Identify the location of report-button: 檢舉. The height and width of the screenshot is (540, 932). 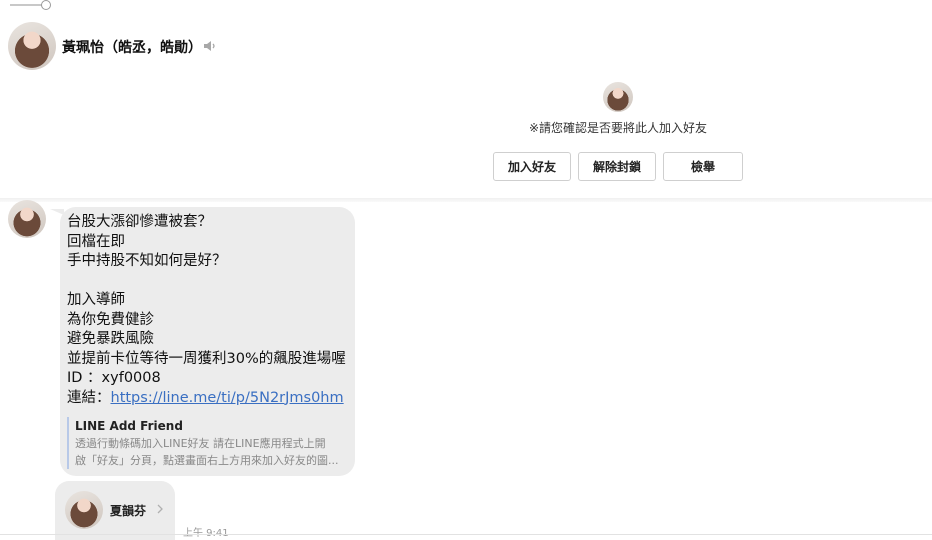
(703, 166).